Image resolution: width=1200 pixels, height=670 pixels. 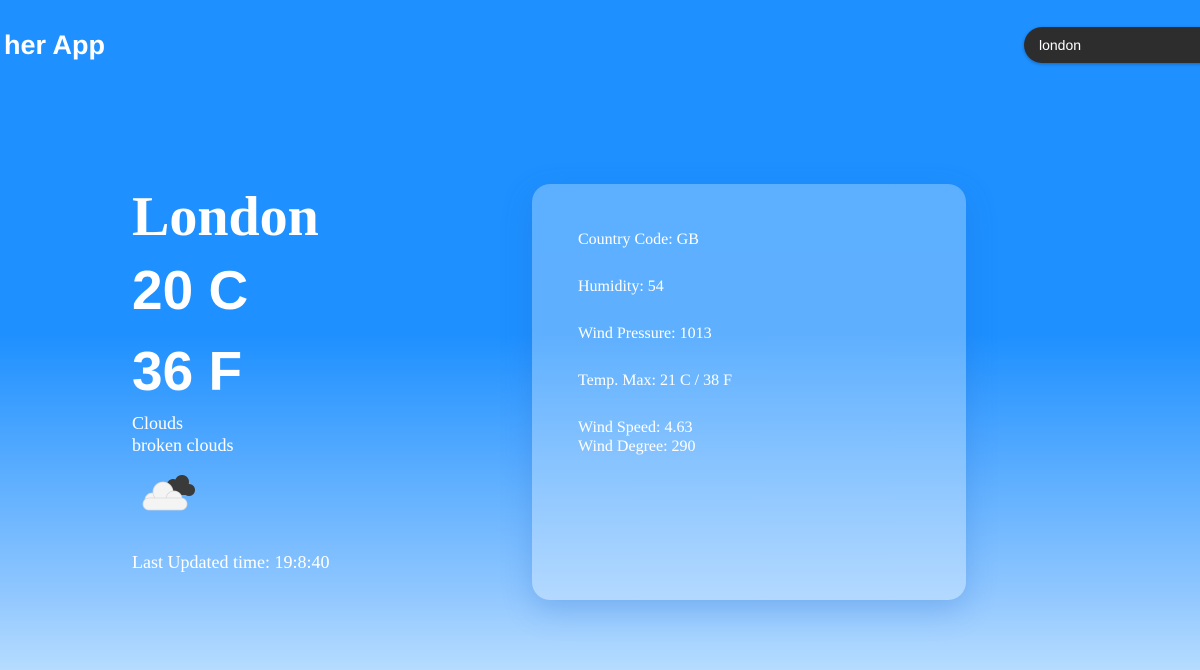 I want to click on wind-pressure: Wind Pressure: 1013, so click(x=645, y=333).